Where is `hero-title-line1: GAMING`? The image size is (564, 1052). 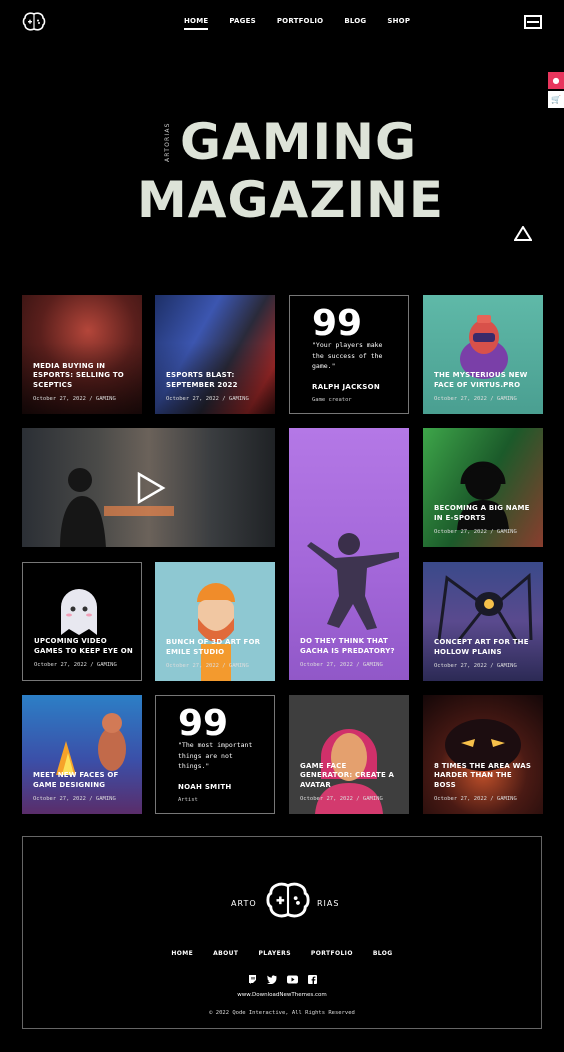
hero-title-line1: GAMING is located at coordinates (298, 142).